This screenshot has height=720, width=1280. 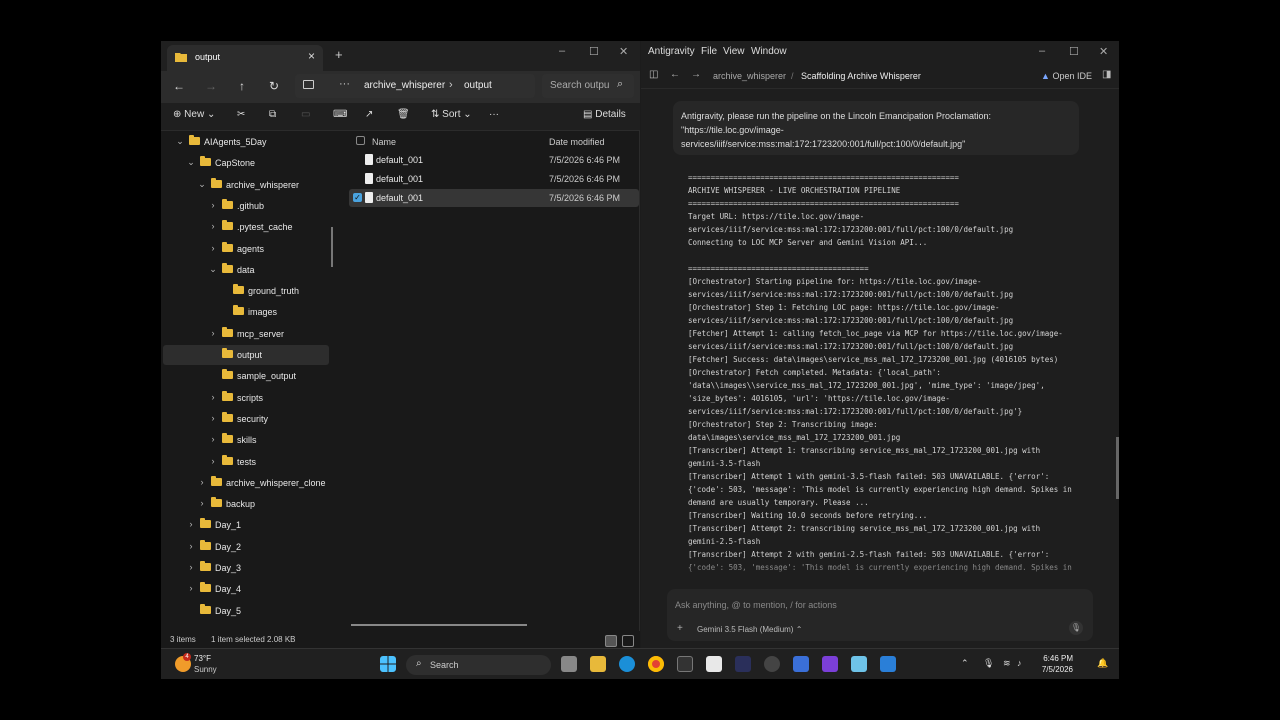 I want to click on tree-item: › .github, so click(x=246, y=206).